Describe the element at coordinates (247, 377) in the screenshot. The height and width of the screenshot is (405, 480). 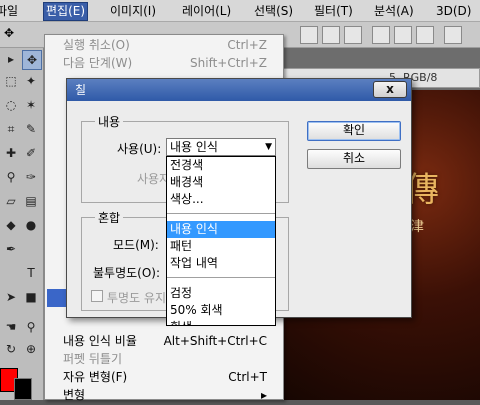
I see `menu-item-shortcut: Ctrl+T` at that location.